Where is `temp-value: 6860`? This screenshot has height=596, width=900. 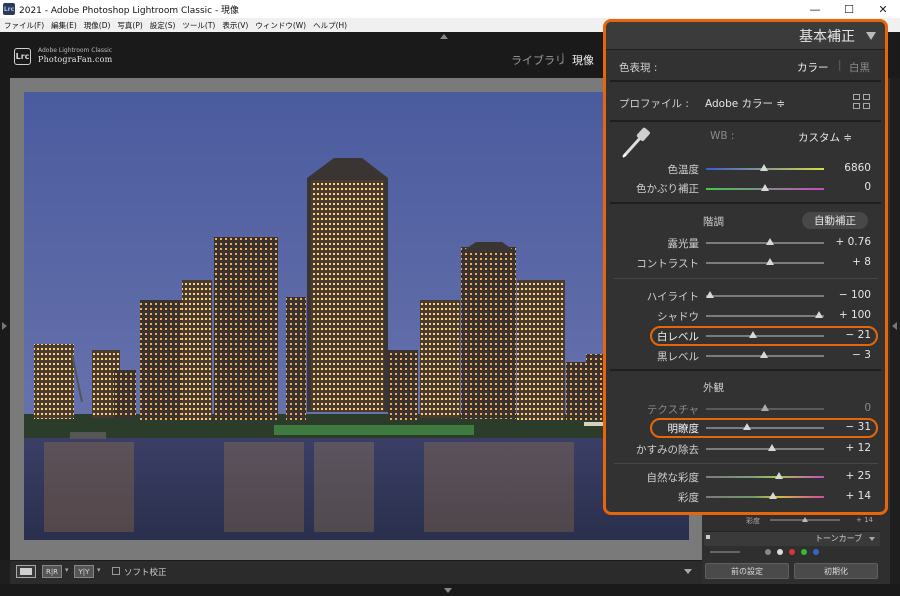
temp-value: 6860 is located at coordinates (857, 168).